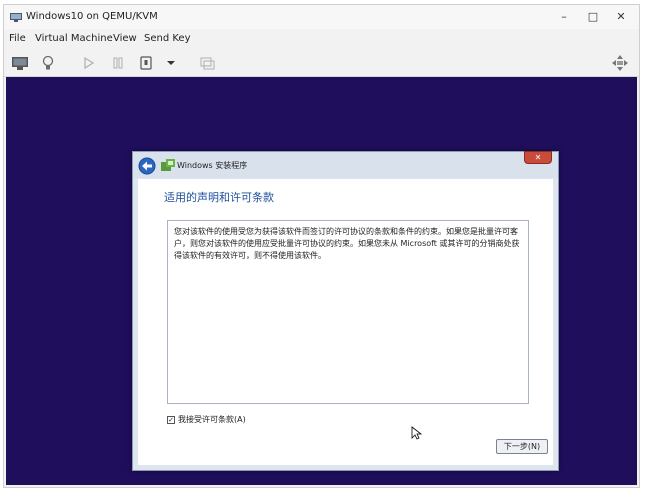 This screenshot has height=491, width=645. Describe the element at coordinates (17, 38) in the screenshot. I see `menu-file: File` at that location.